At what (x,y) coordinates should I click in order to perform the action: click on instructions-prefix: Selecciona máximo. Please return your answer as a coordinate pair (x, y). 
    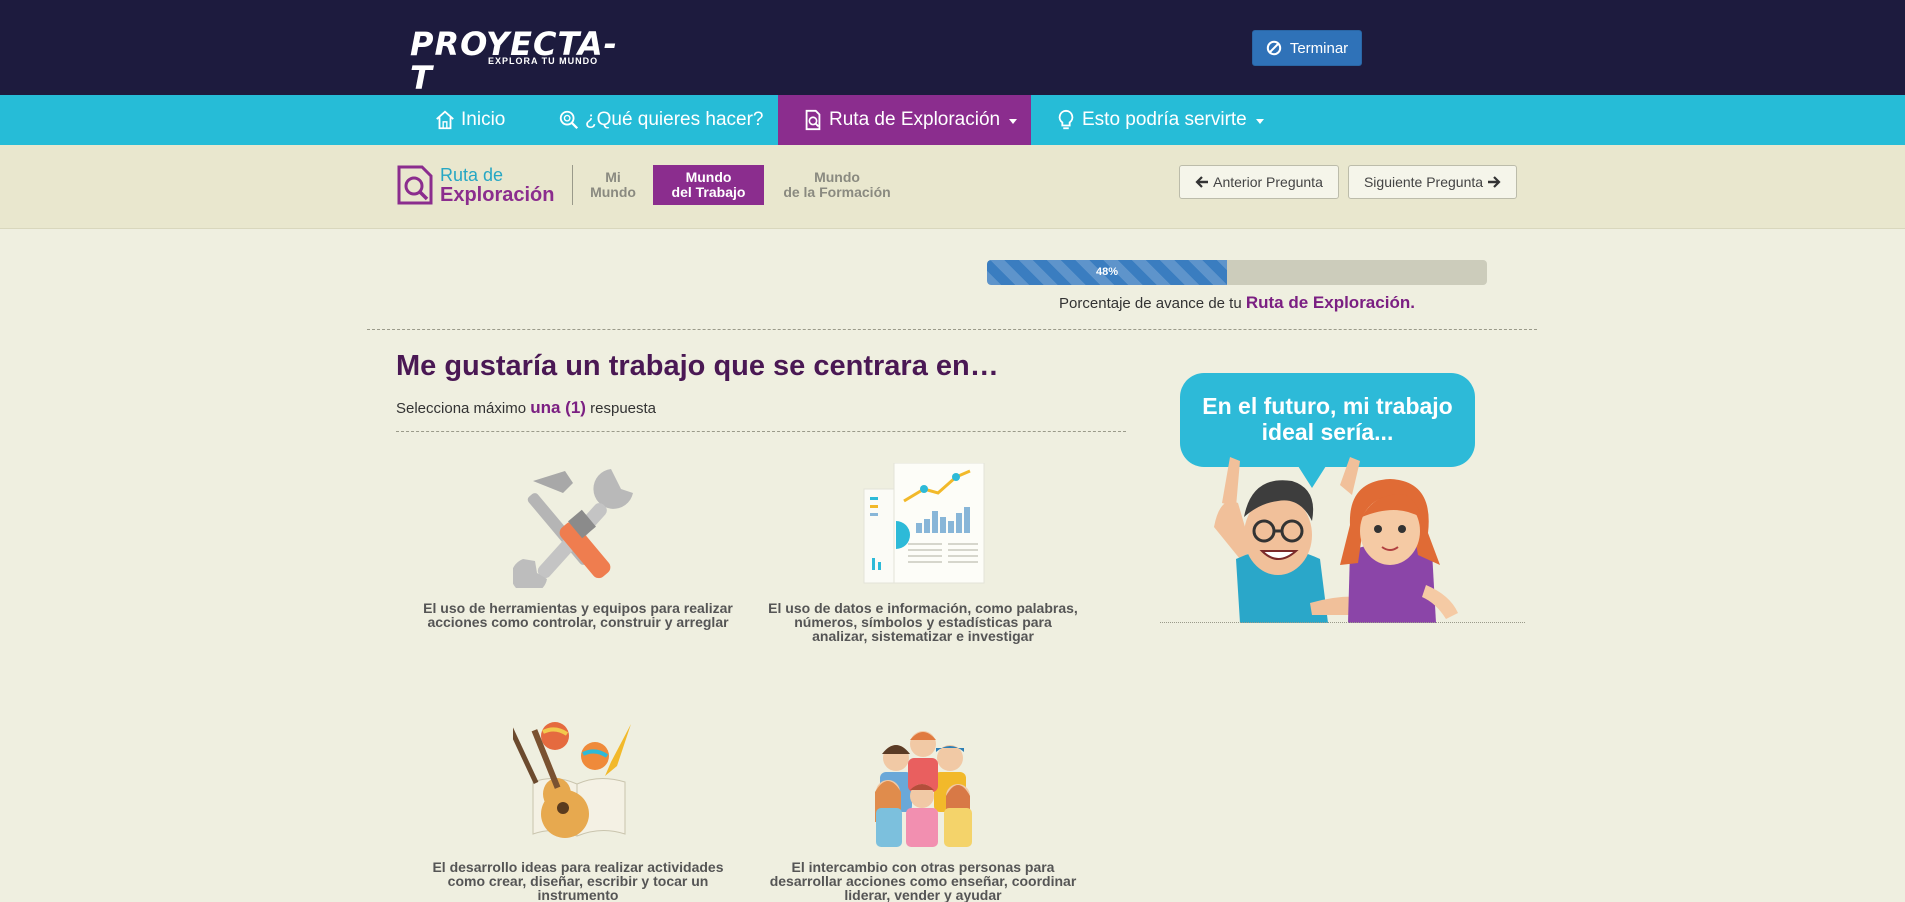
    Looking at the image, I should click on (463, 408).